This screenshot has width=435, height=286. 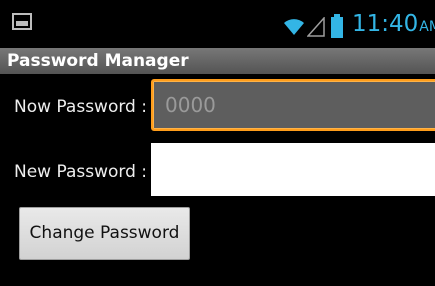 I want to click on signal-icon, so click(x=316, y=27).